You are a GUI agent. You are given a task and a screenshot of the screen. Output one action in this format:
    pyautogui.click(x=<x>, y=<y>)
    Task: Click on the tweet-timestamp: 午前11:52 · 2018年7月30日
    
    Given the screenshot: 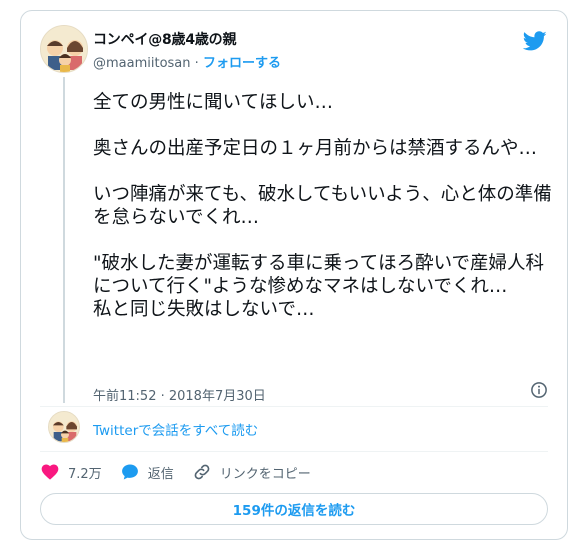 What is the action you would take?
    pyautogui.click(x=179, y=394)
    